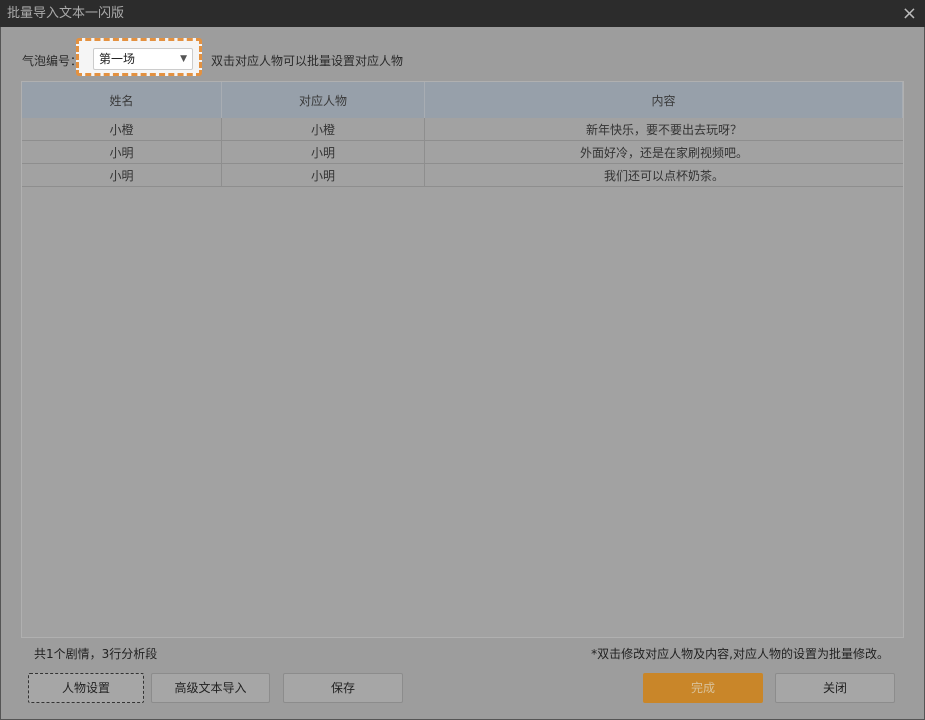  I want to click on chevron-down-icon: ▼, so click(183, 59).